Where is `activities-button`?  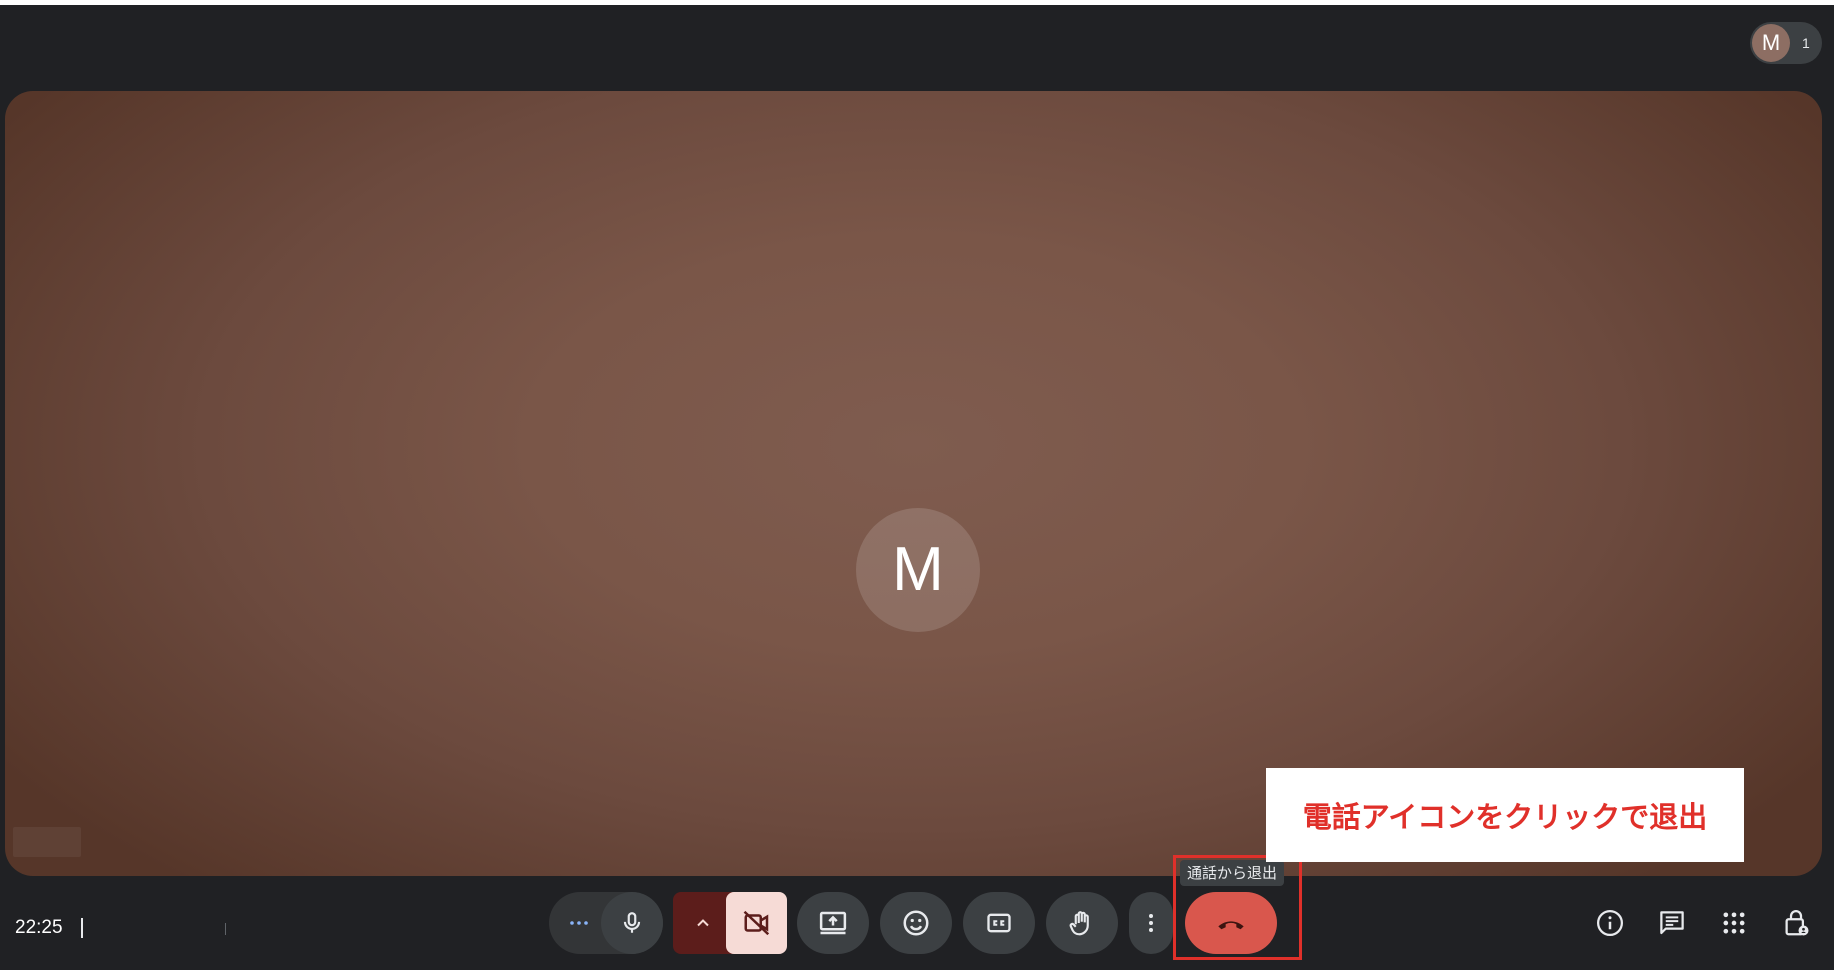 activities-button is located at coordinates (1734, 923).